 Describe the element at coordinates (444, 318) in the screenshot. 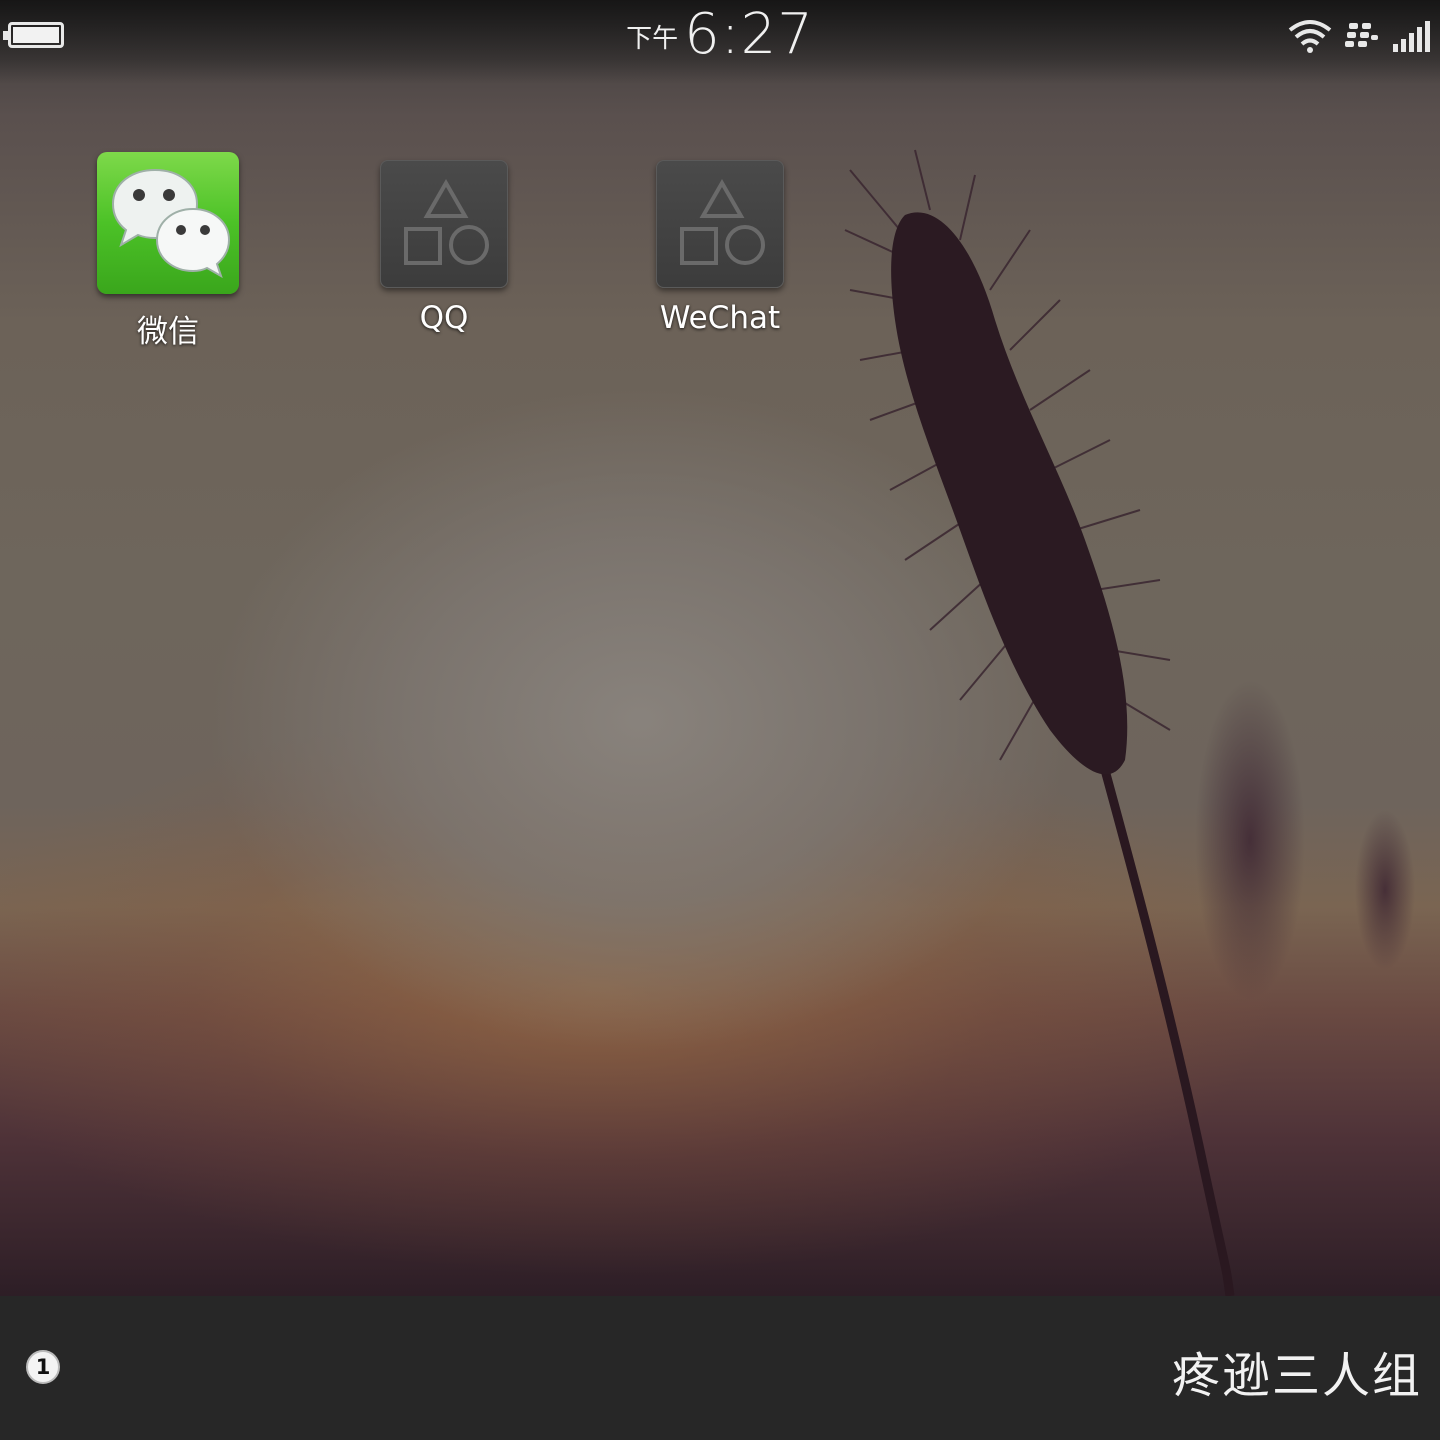

I see `app-label: QQ` at that location.